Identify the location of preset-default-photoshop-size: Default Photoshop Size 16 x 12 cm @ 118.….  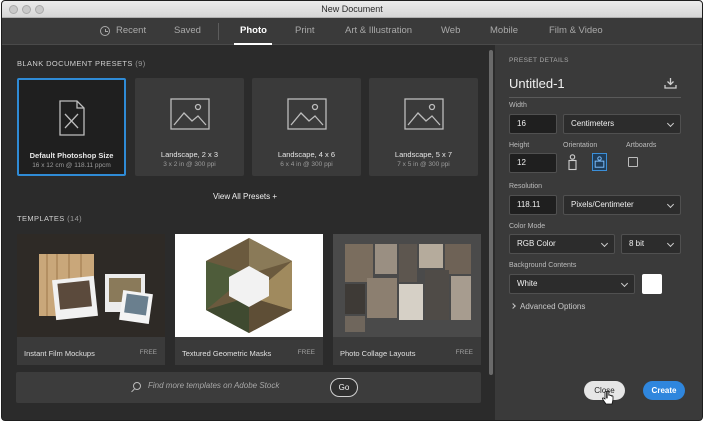
(71, 127).